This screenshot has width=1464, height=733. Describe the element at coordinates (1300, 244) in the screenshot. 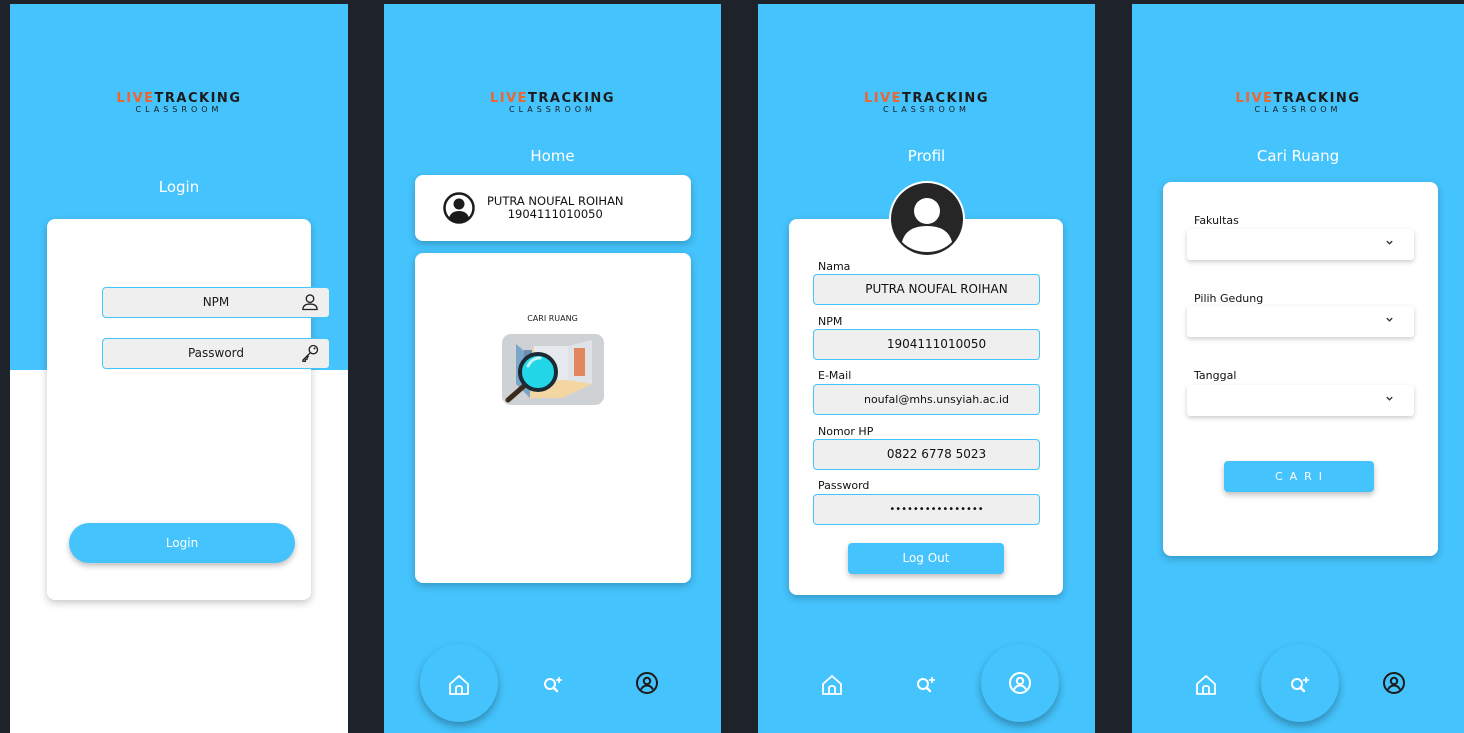

I see `fakultas-select` at that location.